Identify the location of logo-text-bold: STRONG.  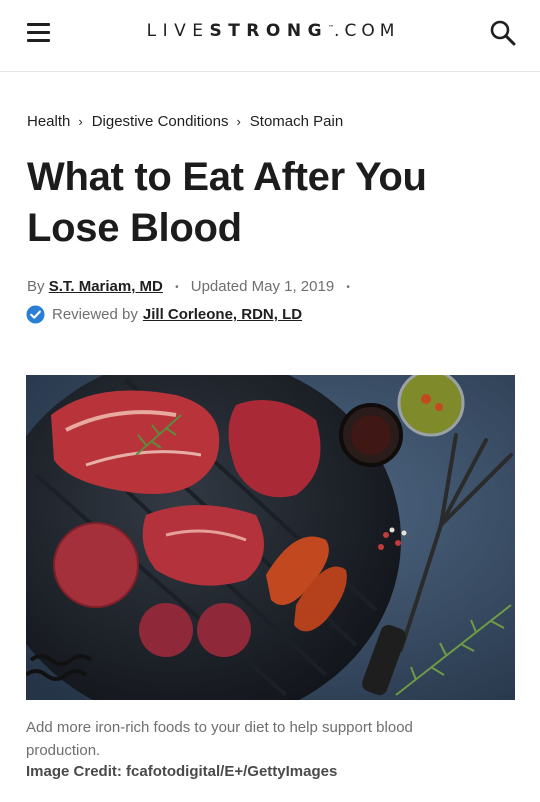
(269, 31).